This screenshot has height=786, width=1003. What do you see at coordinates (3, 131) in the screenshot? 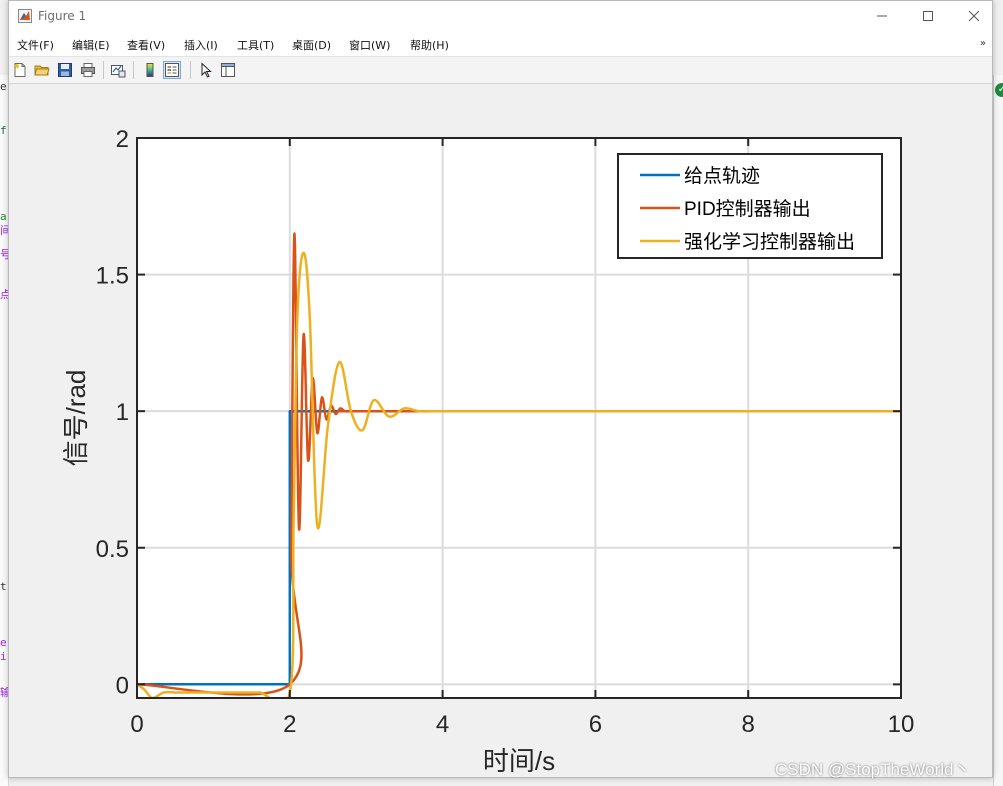
I see `bg-text: f` at bounding box center [3, 131].